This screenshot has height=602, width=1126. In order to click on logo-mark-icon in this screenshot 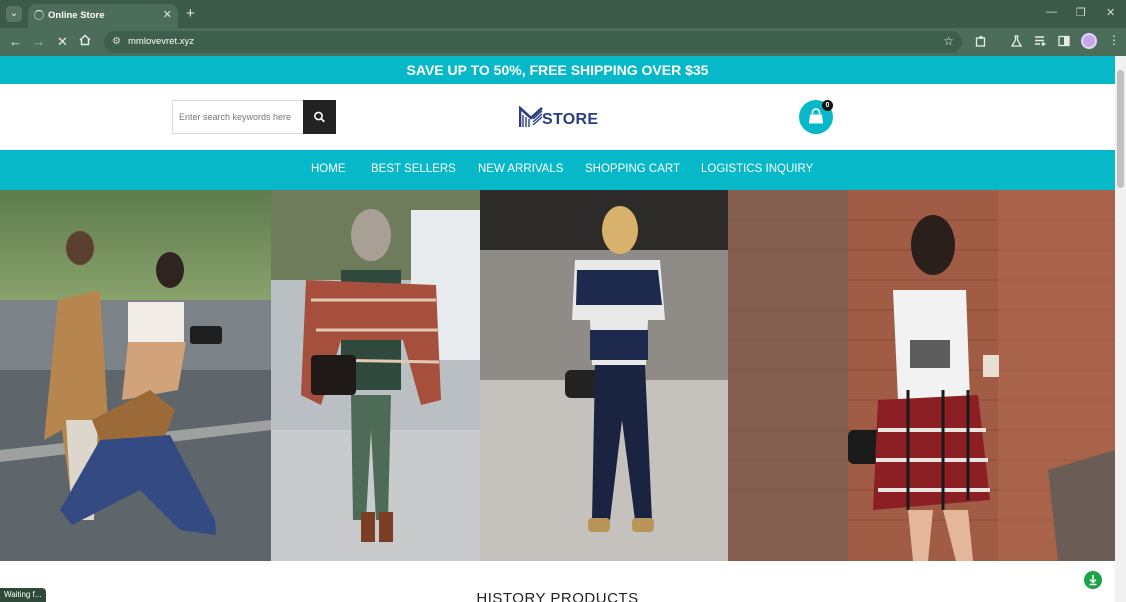, I will do `click(531, 116)`.